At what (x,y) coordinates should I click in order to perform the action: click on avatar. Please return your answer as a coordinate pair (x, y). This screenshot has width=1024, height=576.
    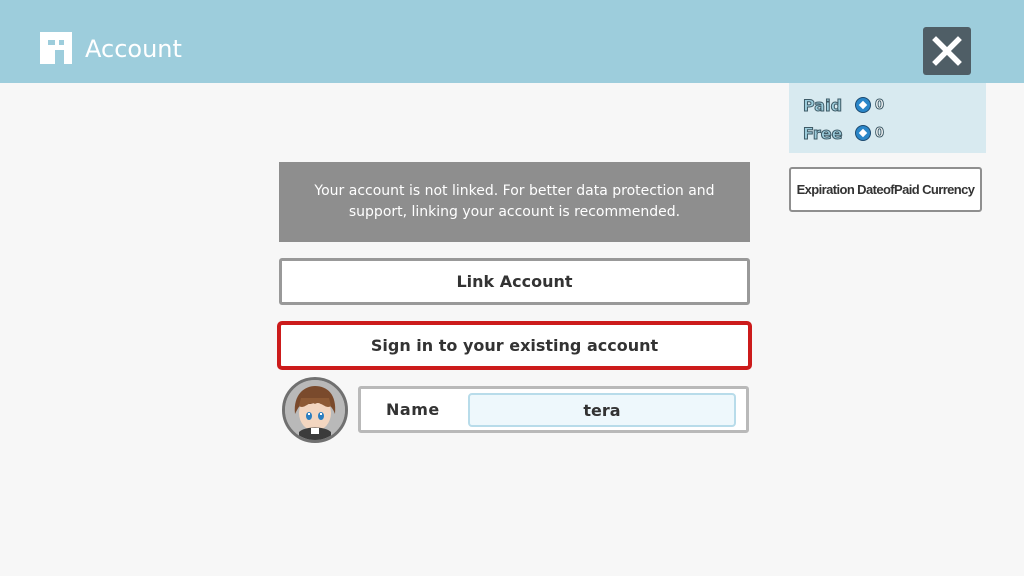
    Looking at the image, I should click on (315, 410).